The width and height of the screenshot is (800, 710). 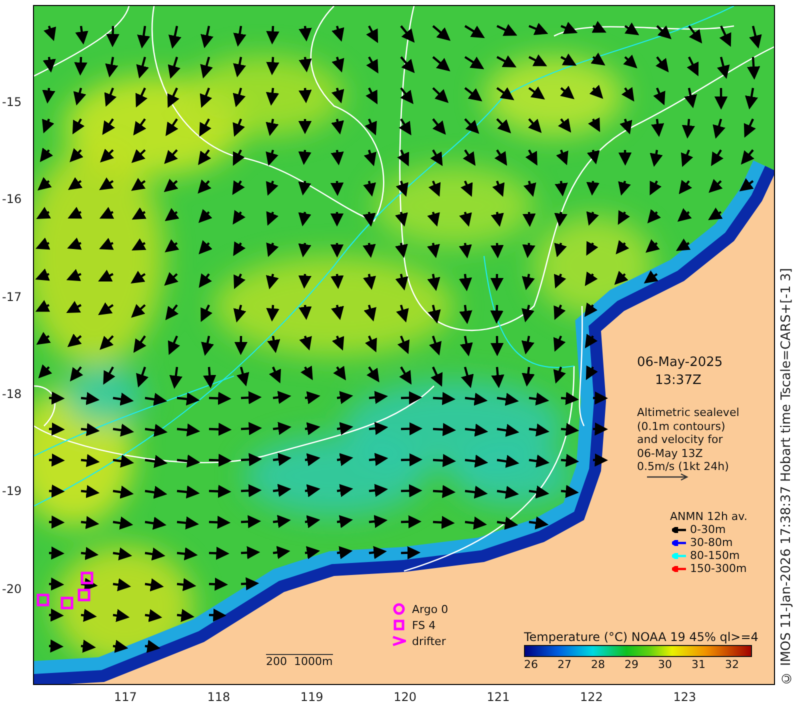 I want to click on colorbar-tick-label: 32, so click(x=732, y=664).